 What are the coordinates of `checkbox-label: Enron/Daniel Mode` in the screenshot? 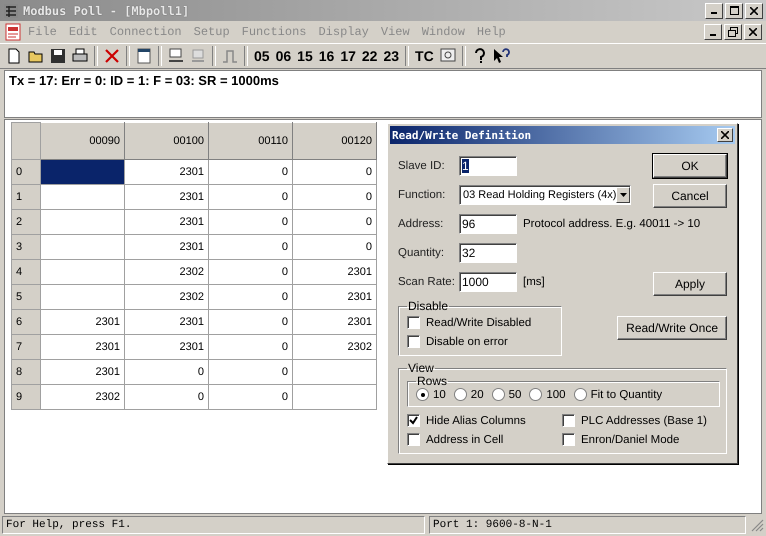 It's located at (630, 440).